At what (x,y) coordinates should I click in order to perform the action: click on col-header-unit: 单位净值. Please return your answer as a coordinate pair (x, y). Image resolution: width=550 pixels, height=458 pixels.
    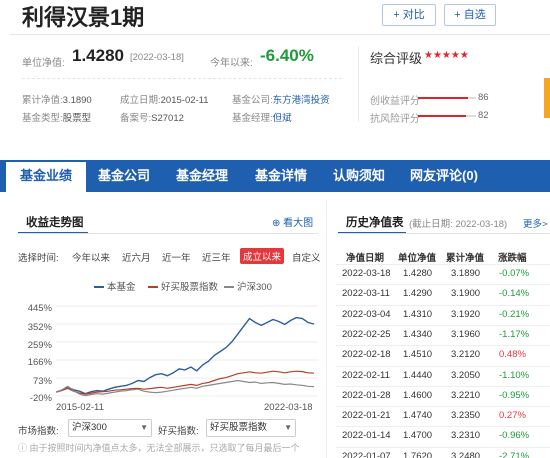
    Looking at the image, I should click on (417, 258).